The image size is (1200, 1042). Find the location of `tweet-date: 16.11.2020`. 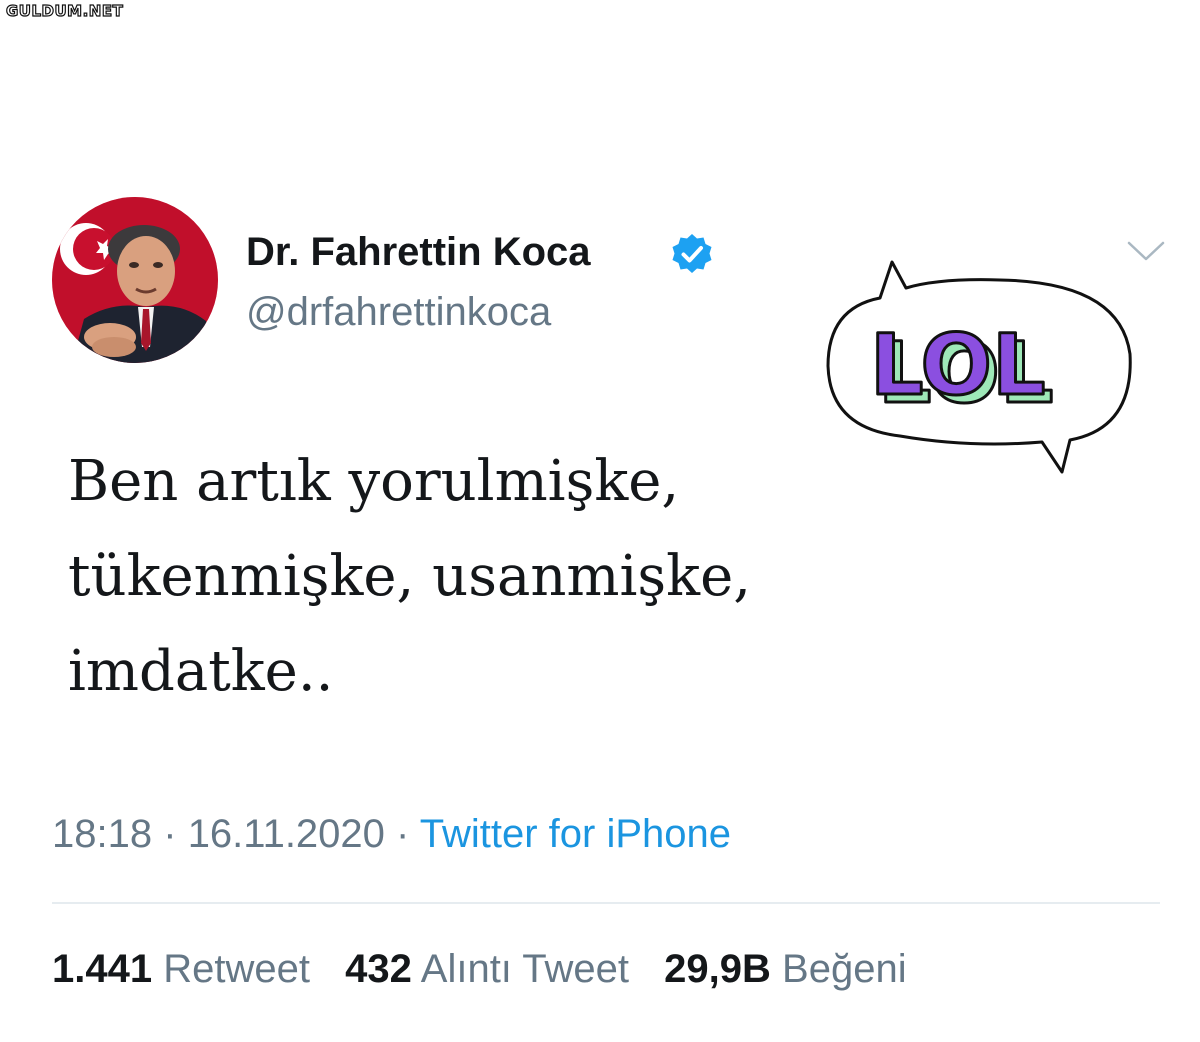

tweet-date: 16.11.2020 is located at coordinates (286, 834).